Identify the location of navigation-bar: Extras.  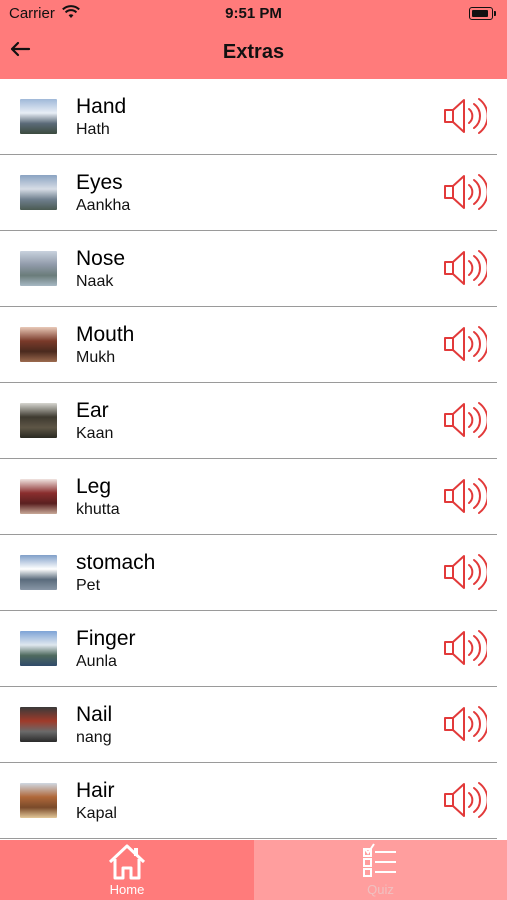
(253, 53).